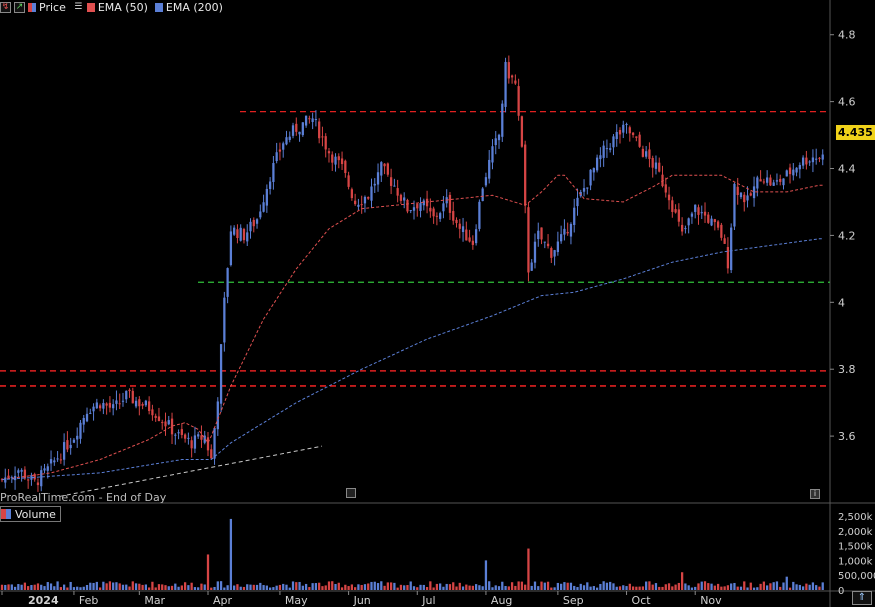 The height and width of the screenshot is (607, 875). I want to click on volume-legend: Volume, so click(30, 514).